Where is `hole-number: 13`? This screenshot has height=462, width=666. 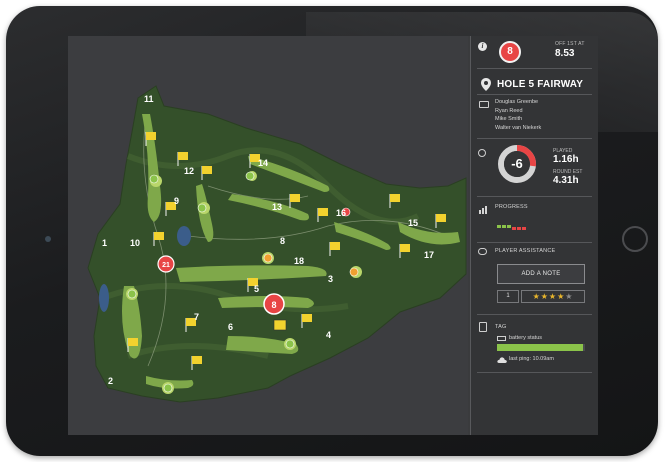 hole-number: 13 is located at coordinates (277, 207).